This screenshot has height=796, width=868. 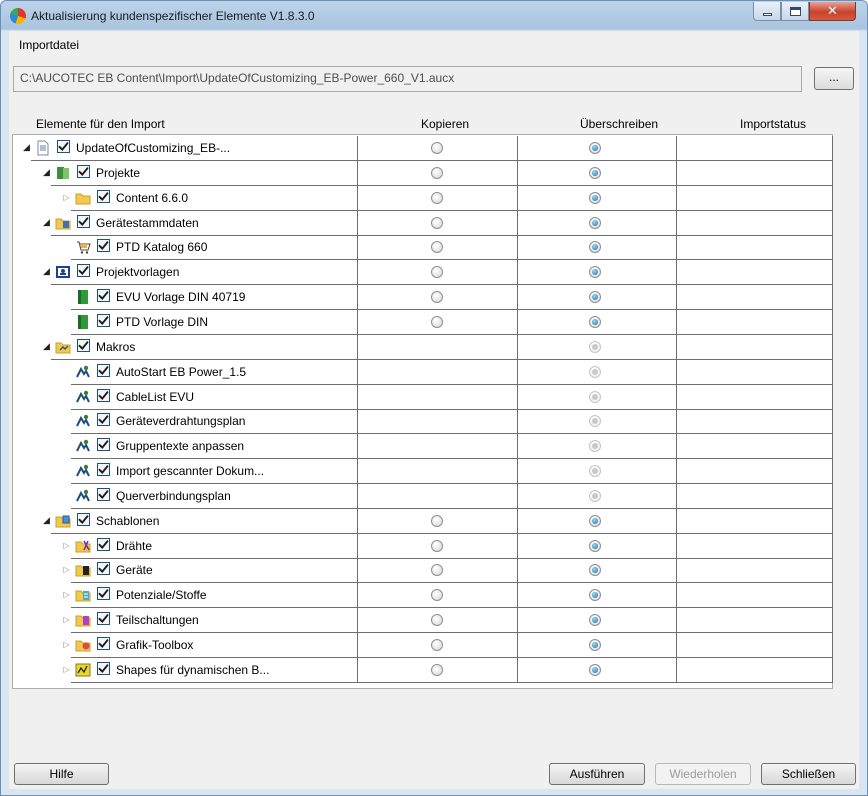 I want to click on tree-row: ▷ Drähte, so click(x=423, y=546).